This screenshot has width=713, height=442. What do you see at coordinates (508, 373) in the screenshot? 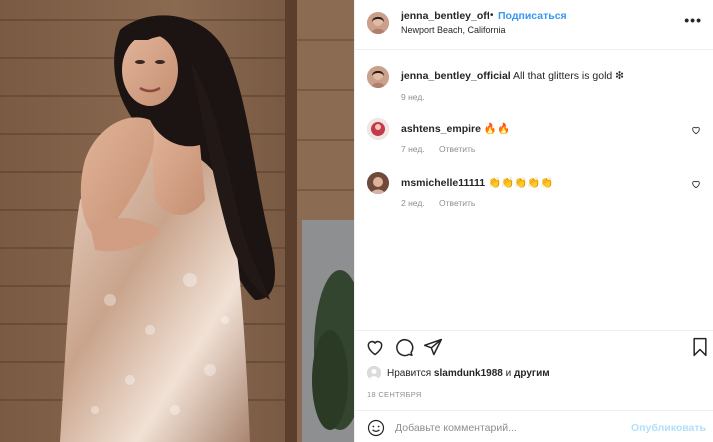
I see `likes-conjunction: и` at bounding box center [508, 373].